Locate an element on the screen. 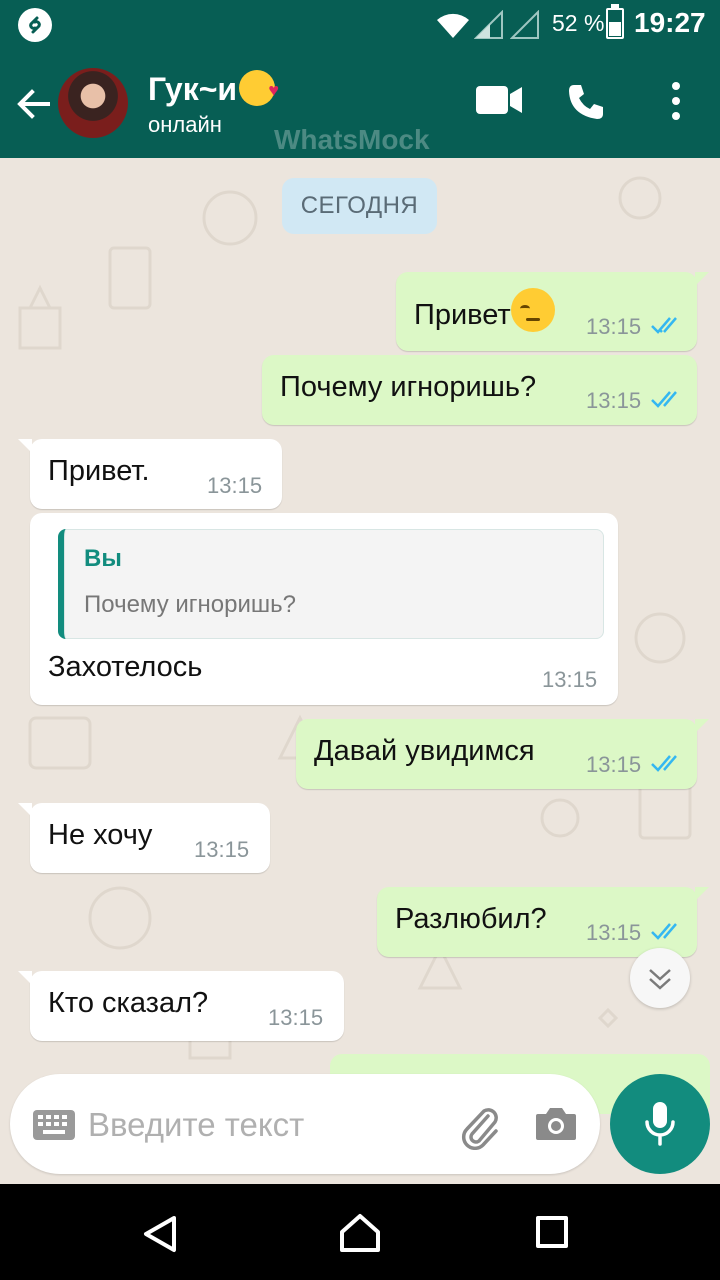  mic-button is located at coordinates (660, 1124).